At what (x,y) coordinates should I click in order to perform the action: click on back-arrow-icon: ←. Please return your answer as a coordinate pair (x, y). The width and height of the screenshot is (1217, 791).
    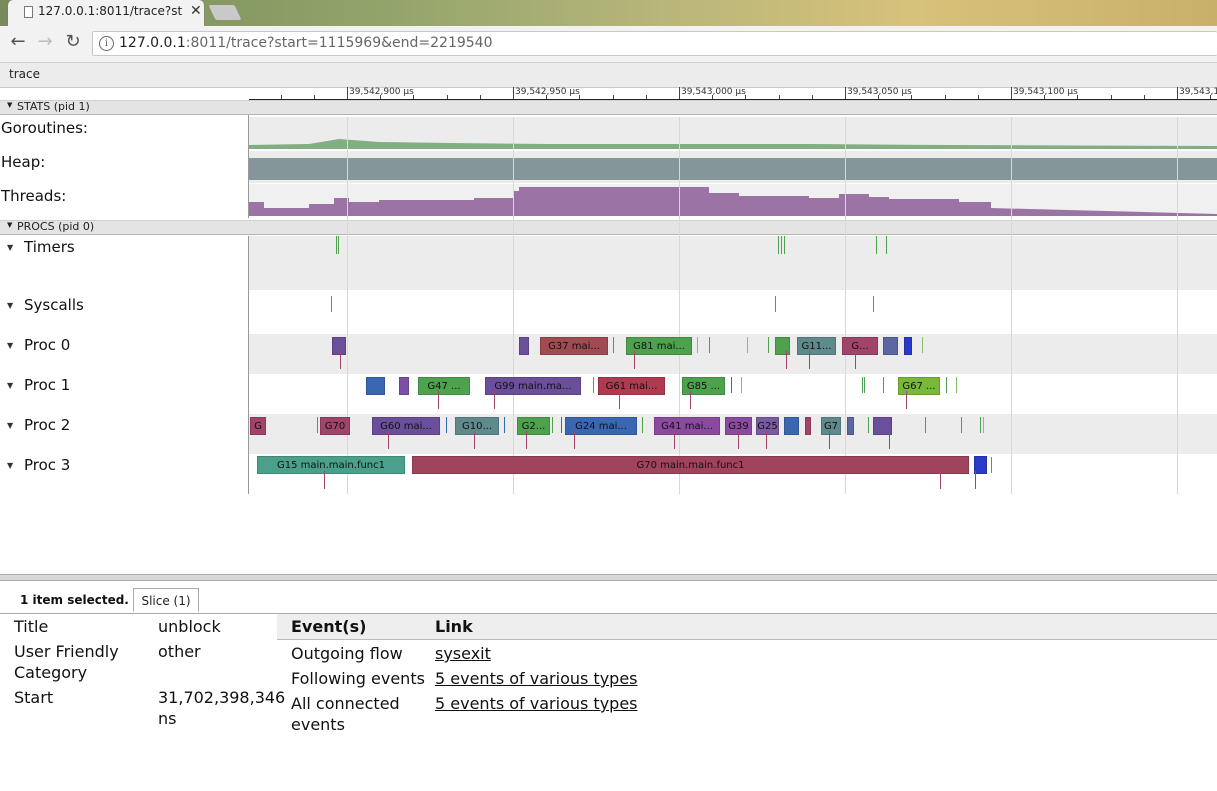
    Looking at the image, I should click on (18, 41).